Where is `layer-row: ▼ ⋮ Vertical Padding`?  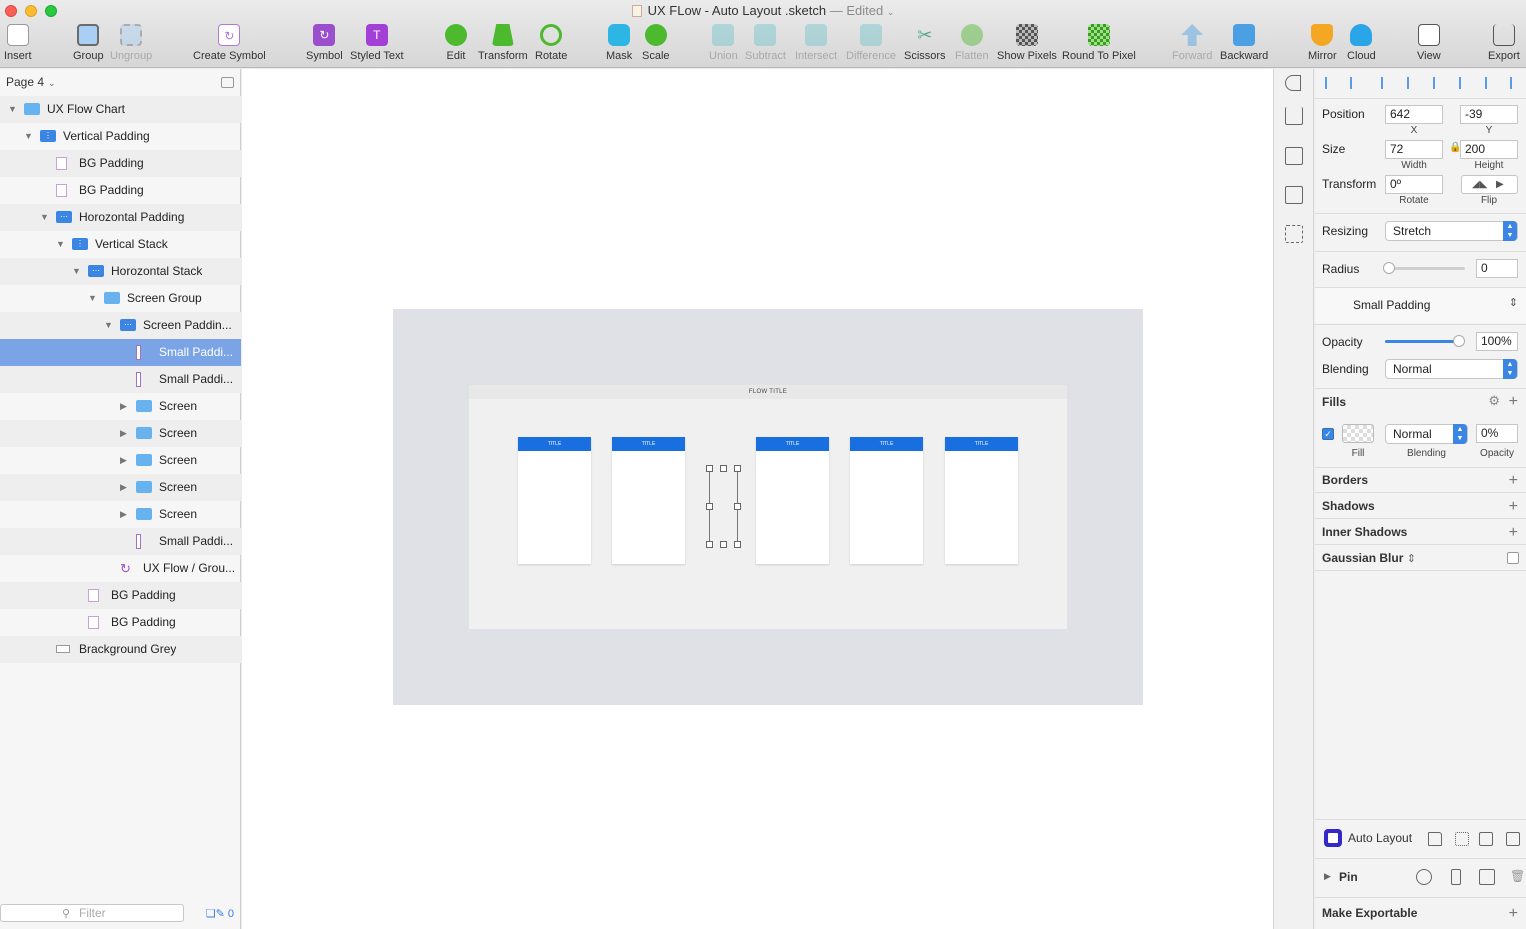
layer-row: ▼ ⋮ Vertical Padding is located at coordinates (120, 136).